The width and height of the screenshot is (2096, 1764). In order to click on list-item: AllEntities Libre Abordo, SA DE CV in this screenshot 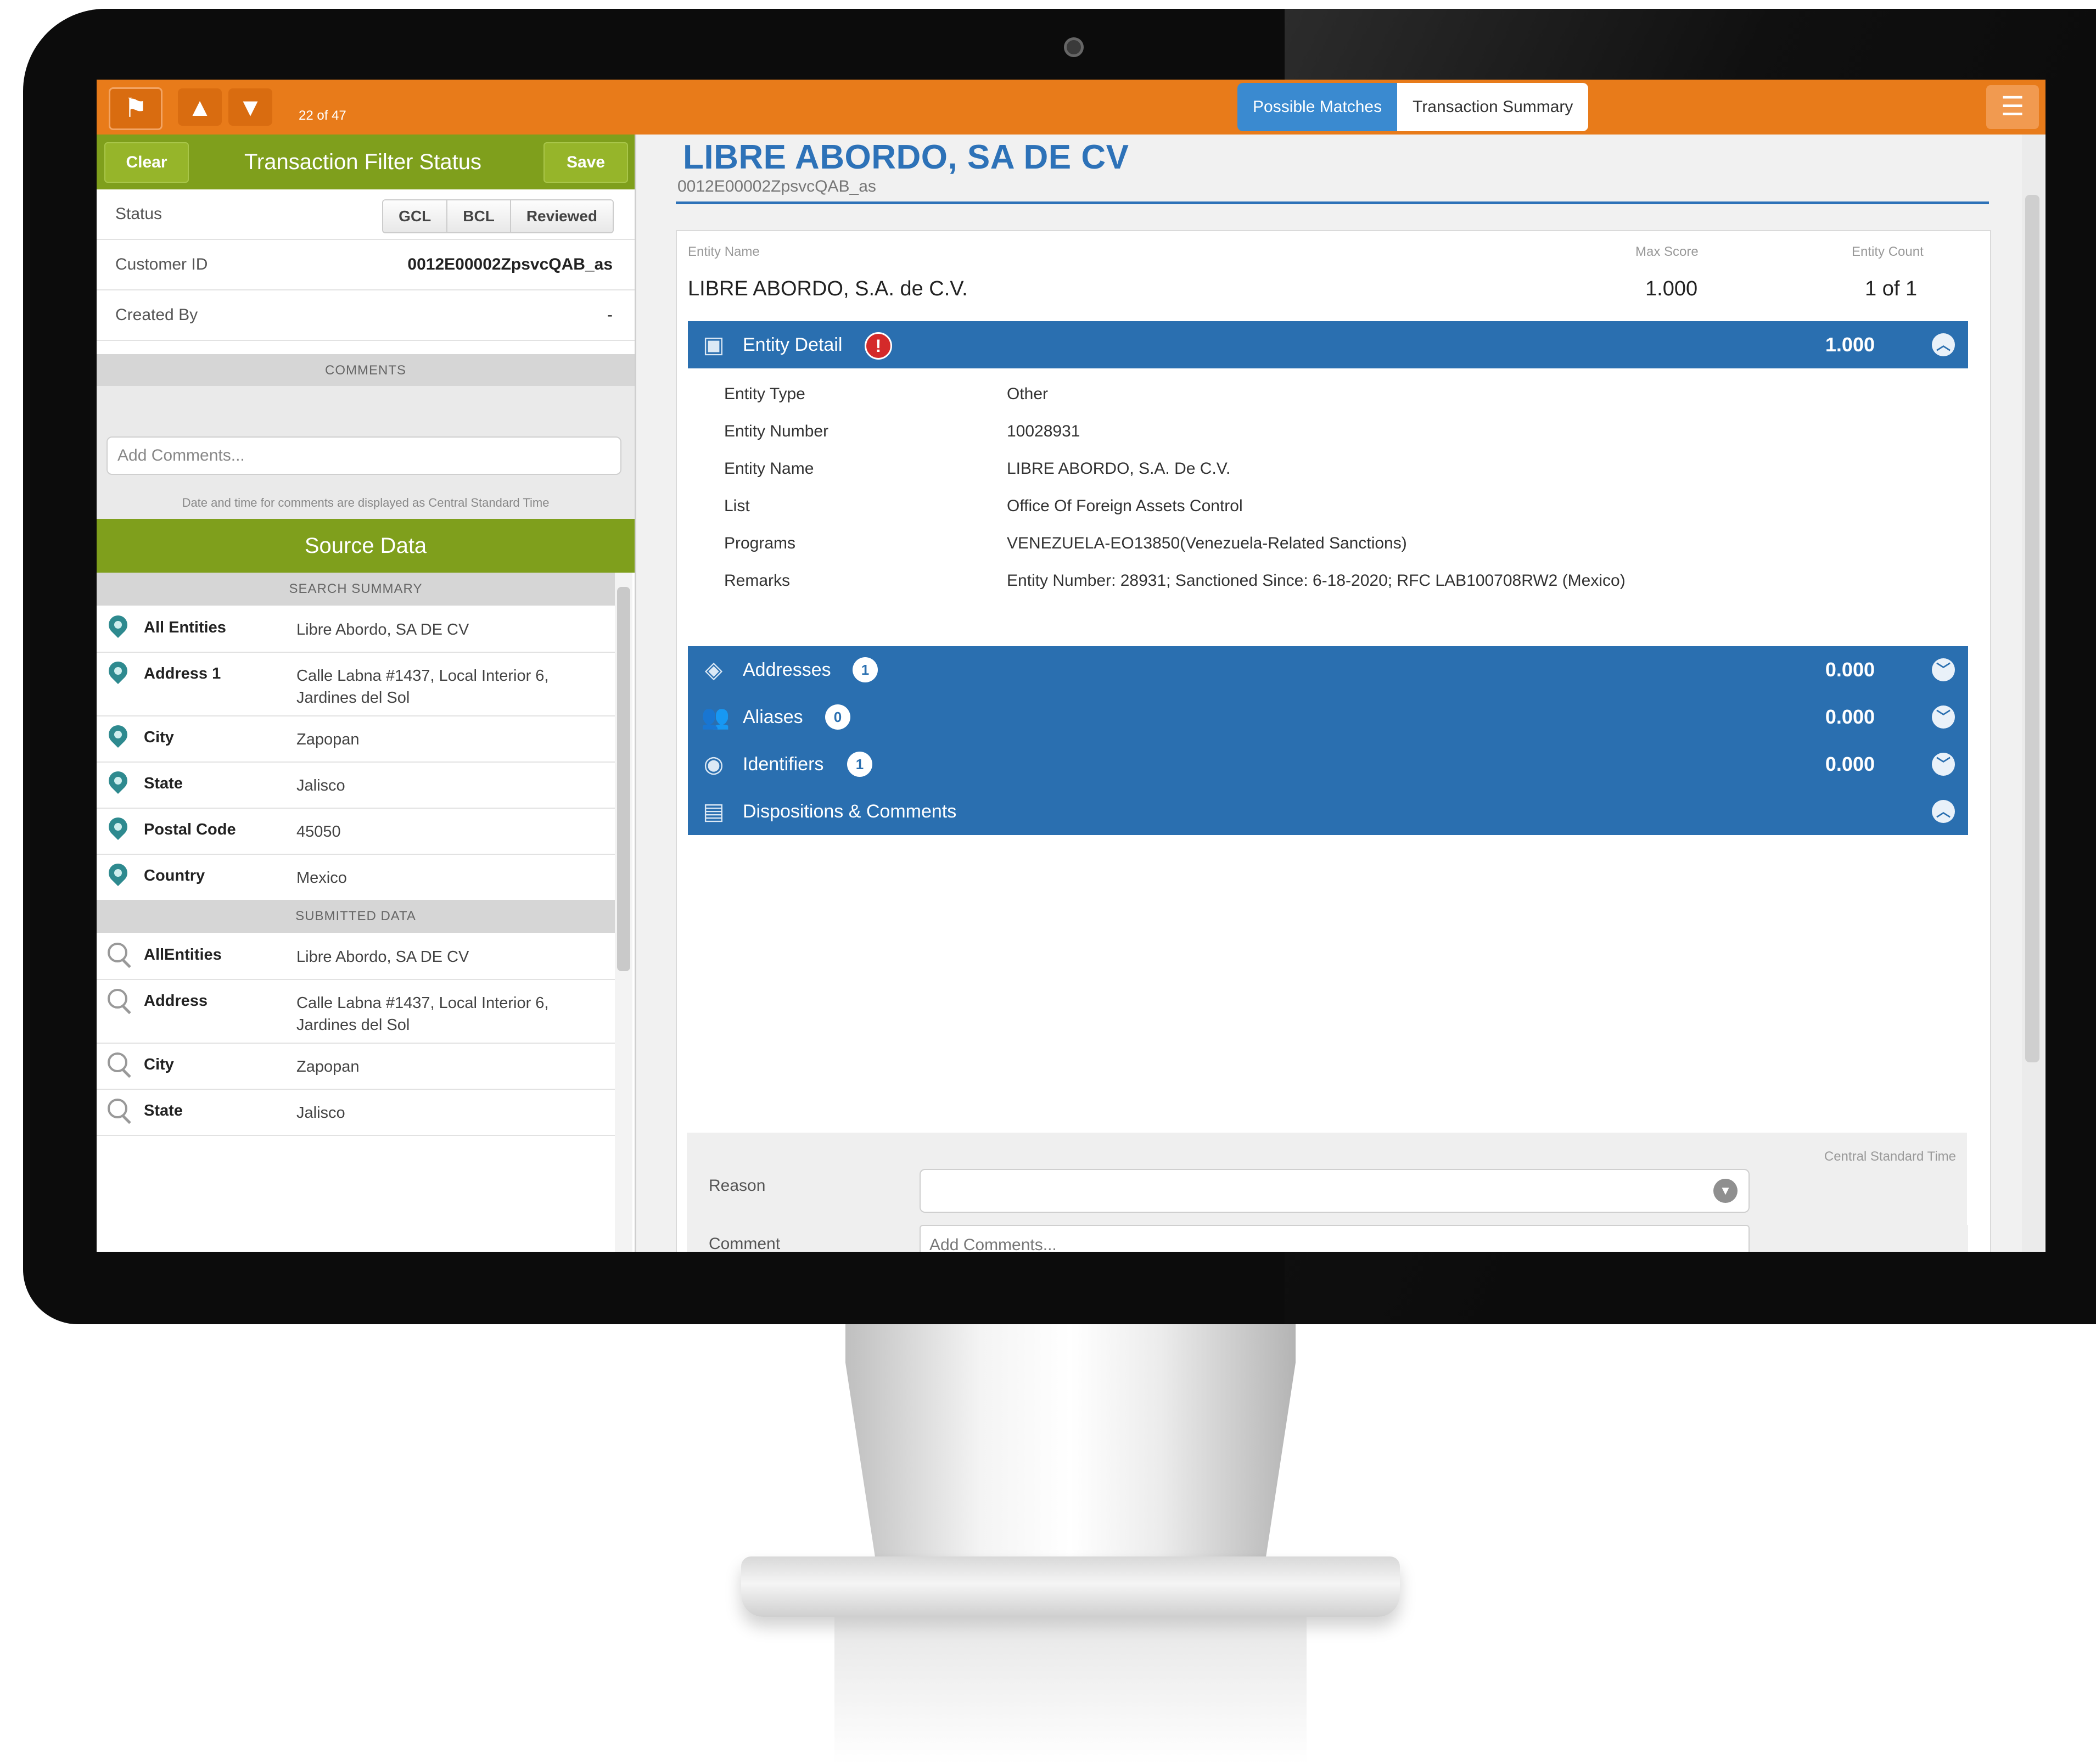, I will do `click(356, 956)`.